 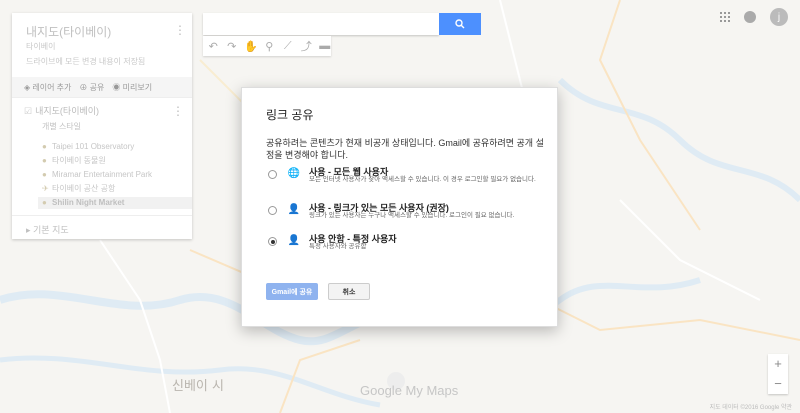 What do you see at coordinates (321, 24) in the screenshot?
I see `search-input` at bounding box center [321, 24].